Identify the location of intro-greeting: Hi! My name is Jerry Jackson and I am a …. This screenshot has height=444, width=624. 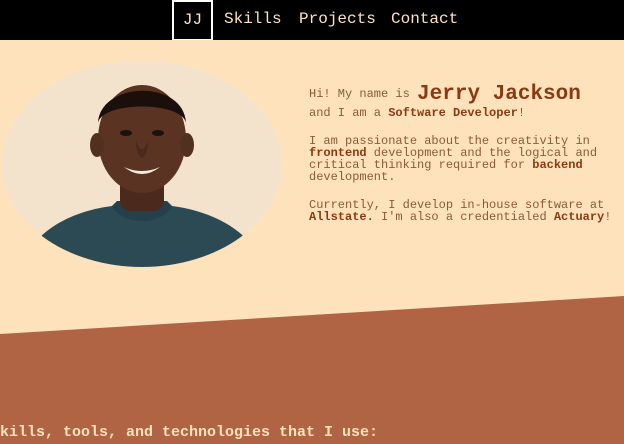
(466, 102).